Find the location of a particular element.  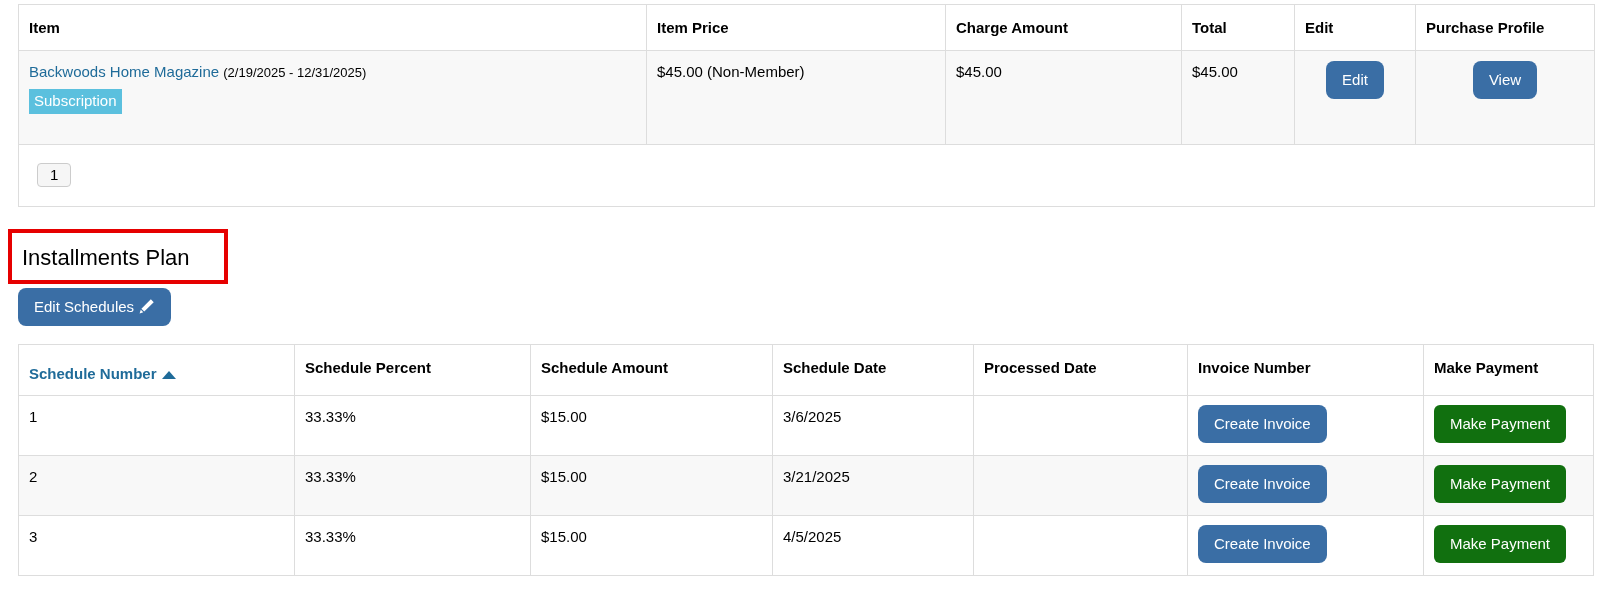

pencil-icon is located at coordinates (147, 306).